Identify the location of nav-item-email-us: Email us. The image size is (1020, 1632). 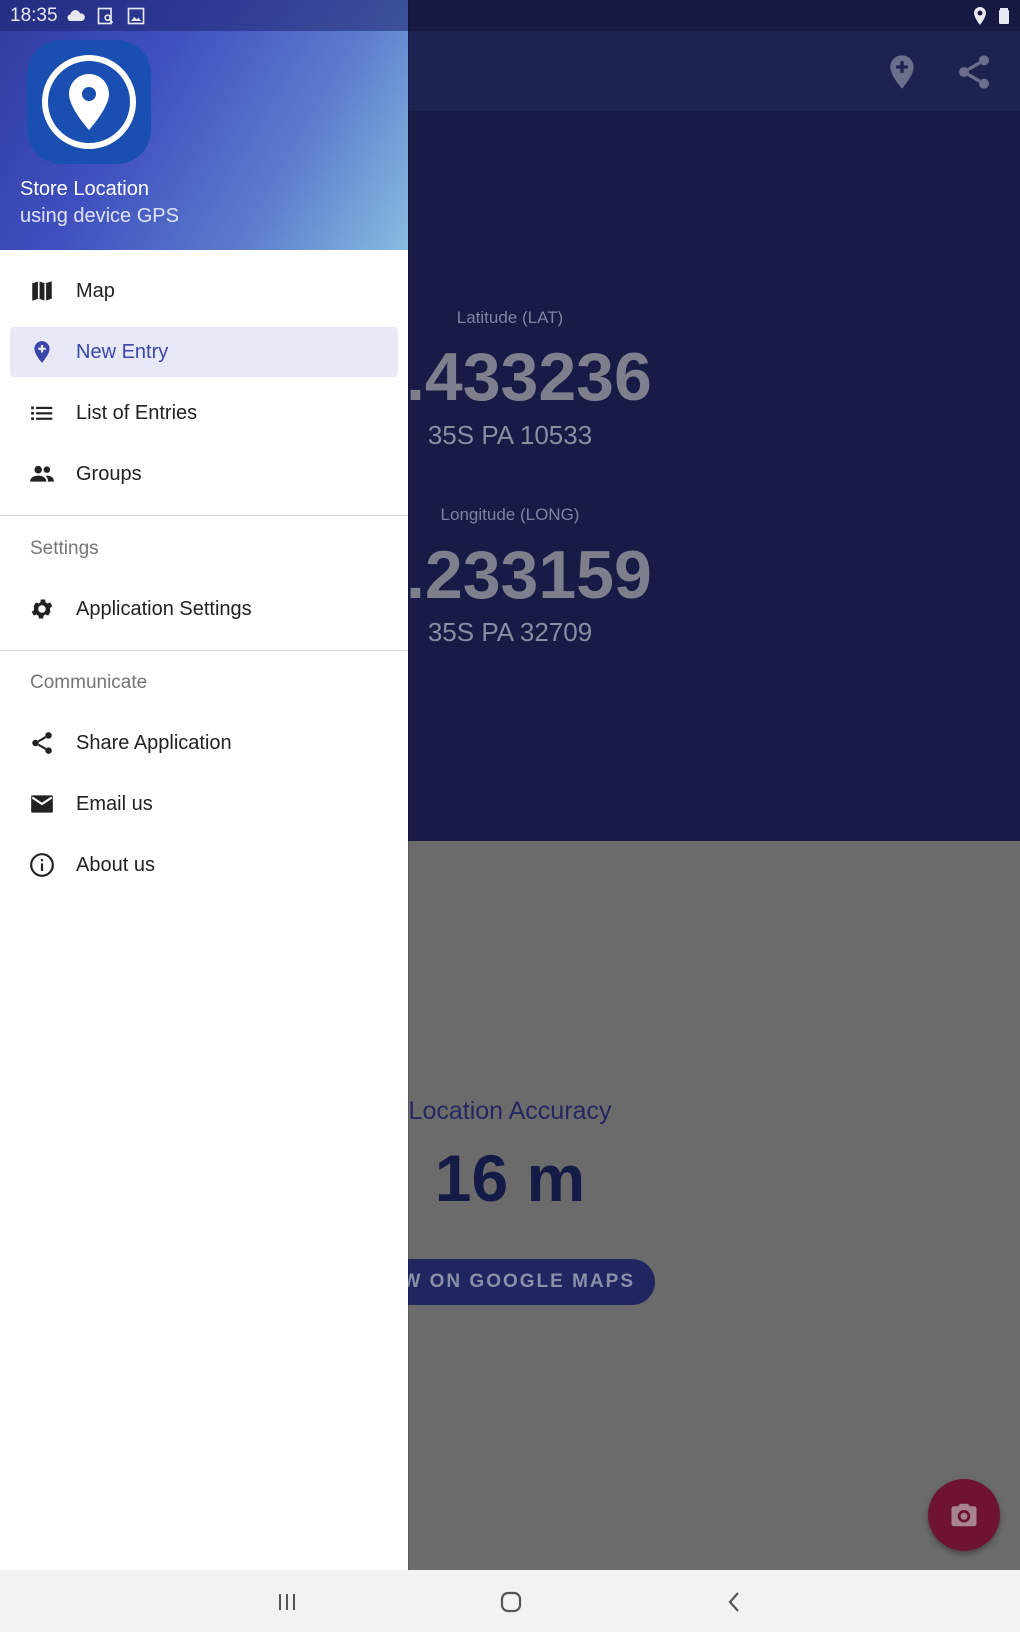
(204, 804).